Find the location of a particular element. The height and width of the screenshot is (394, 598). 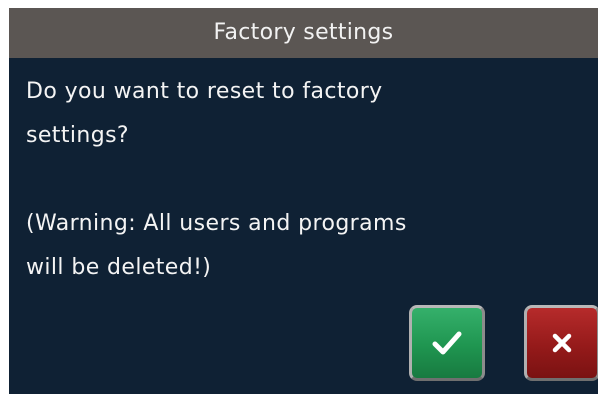

checkmark-icon is located at coordinates (447, 343).